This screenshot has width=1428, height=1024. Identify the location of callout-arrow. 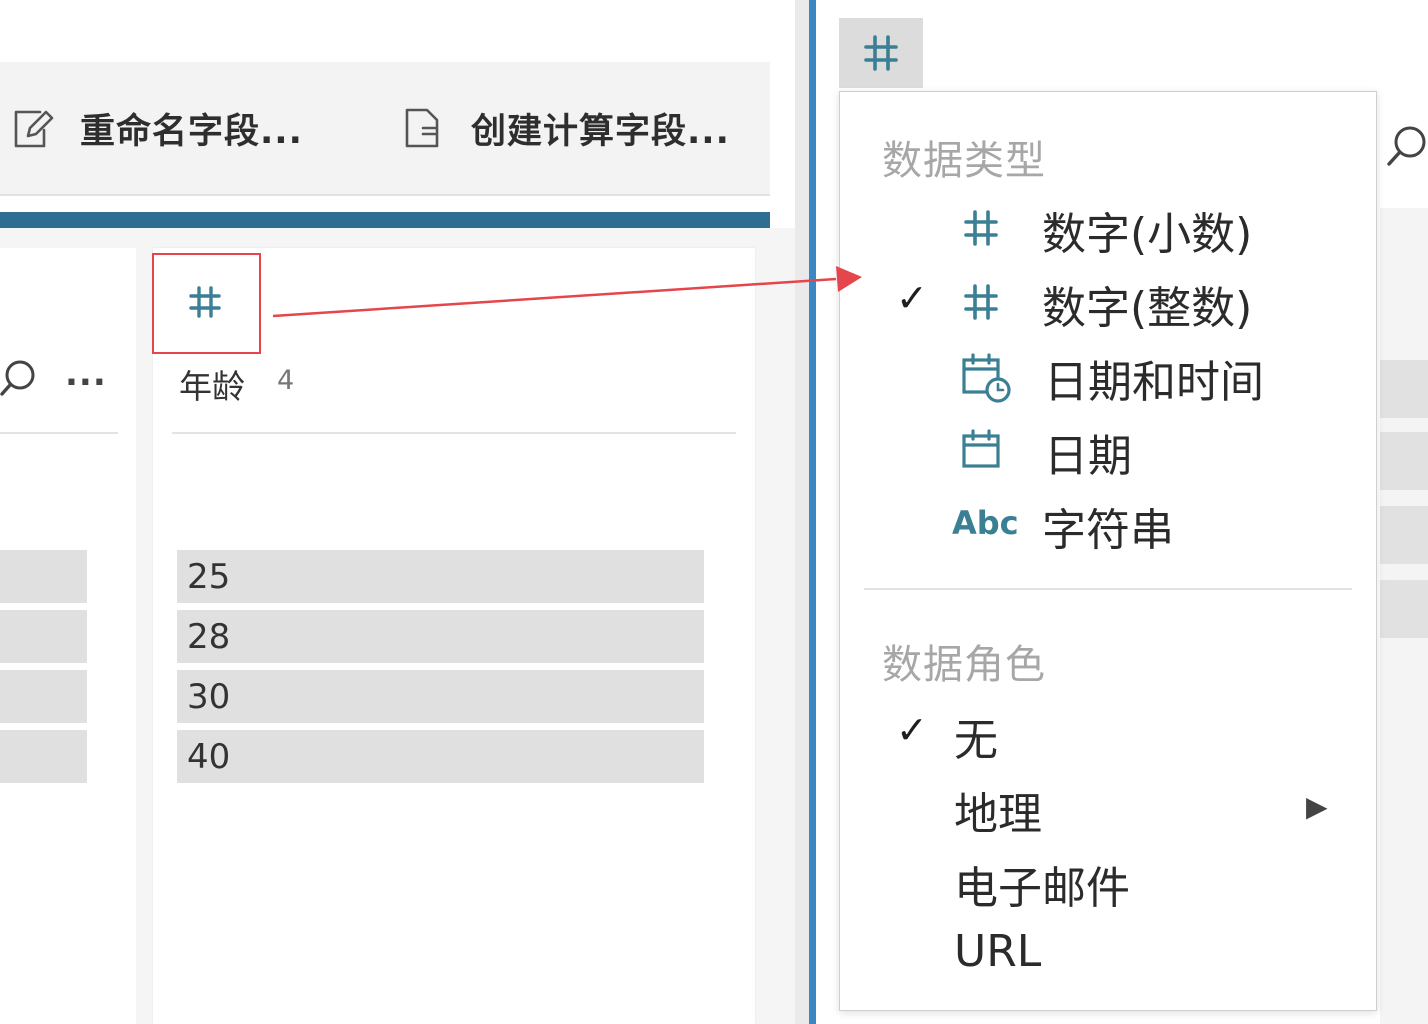
(567, 292).